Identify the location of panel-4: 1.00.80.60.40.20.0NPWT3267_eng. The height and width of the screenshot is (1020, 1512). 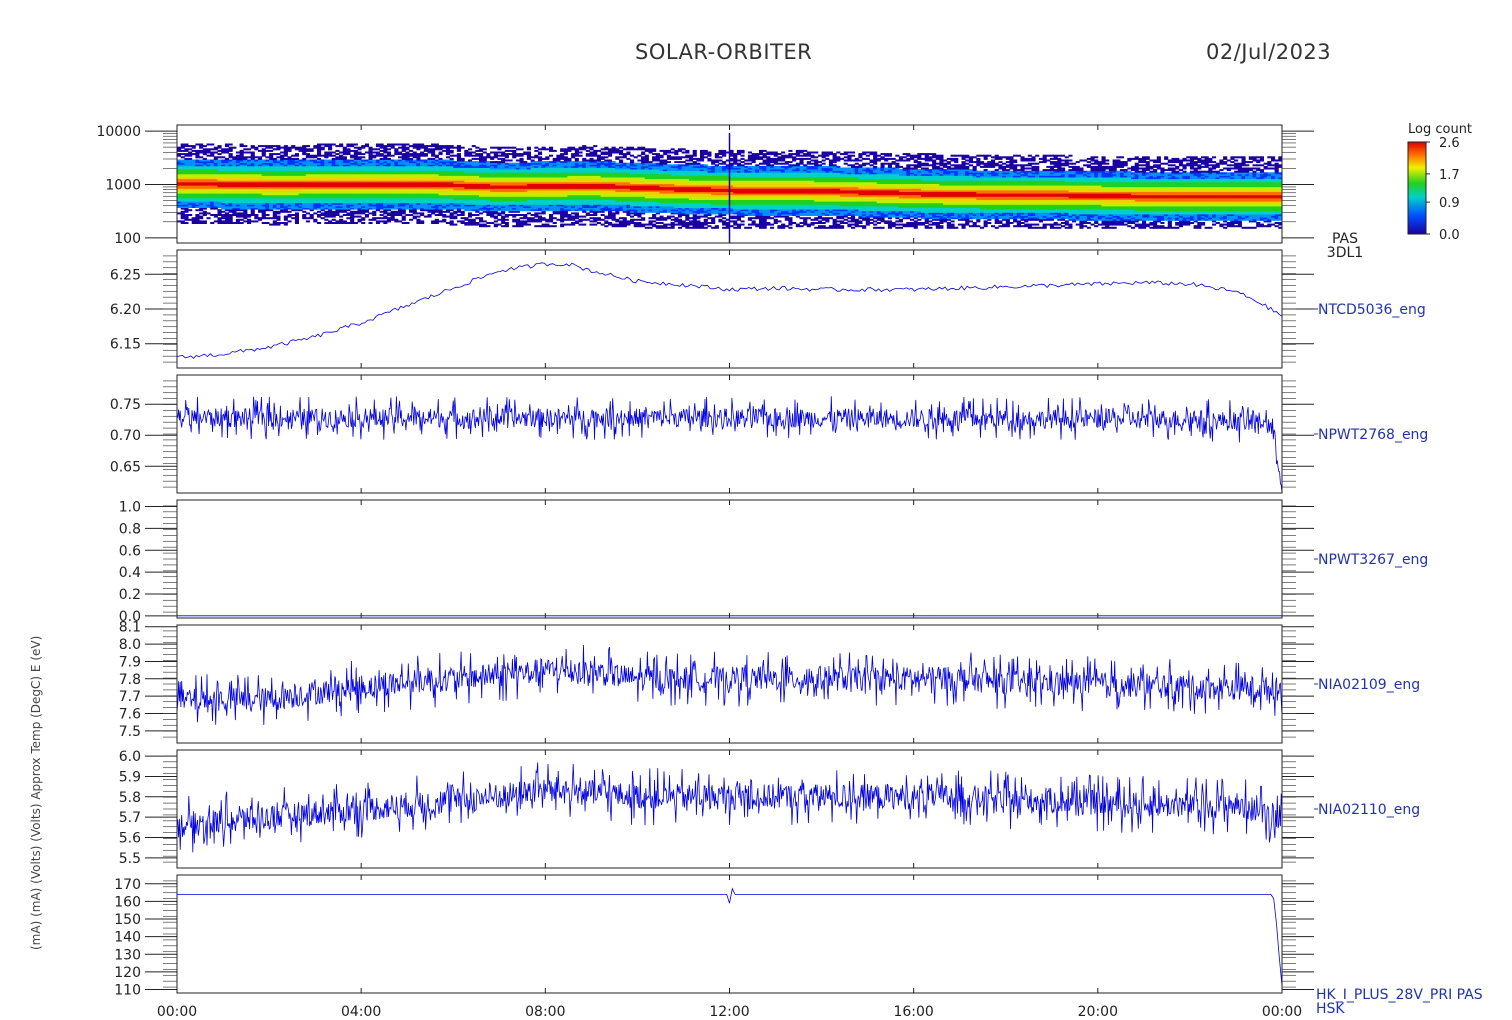
(773, 562).